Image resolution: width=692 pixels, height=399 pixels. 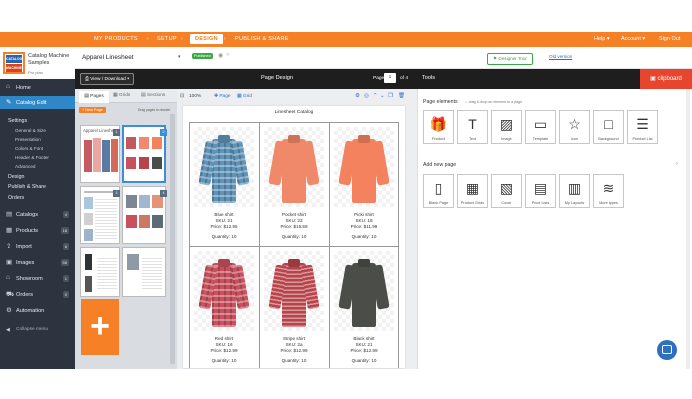 What do you see at coordinates (366, 96) in the screenshot?
I see `target-icon: ◎` at bounding box center [366, 96].